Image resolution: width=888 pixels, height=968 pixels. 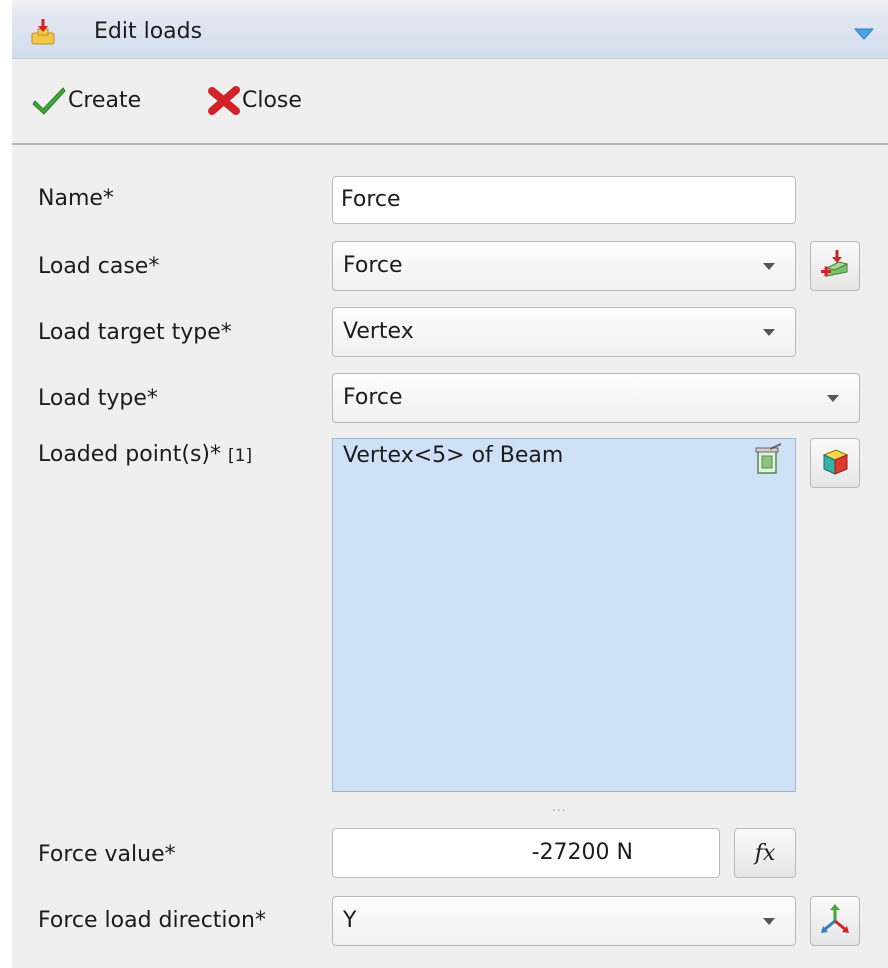 I want to click on load-target-type-label: Load target type*, so click(x=135, y=332).